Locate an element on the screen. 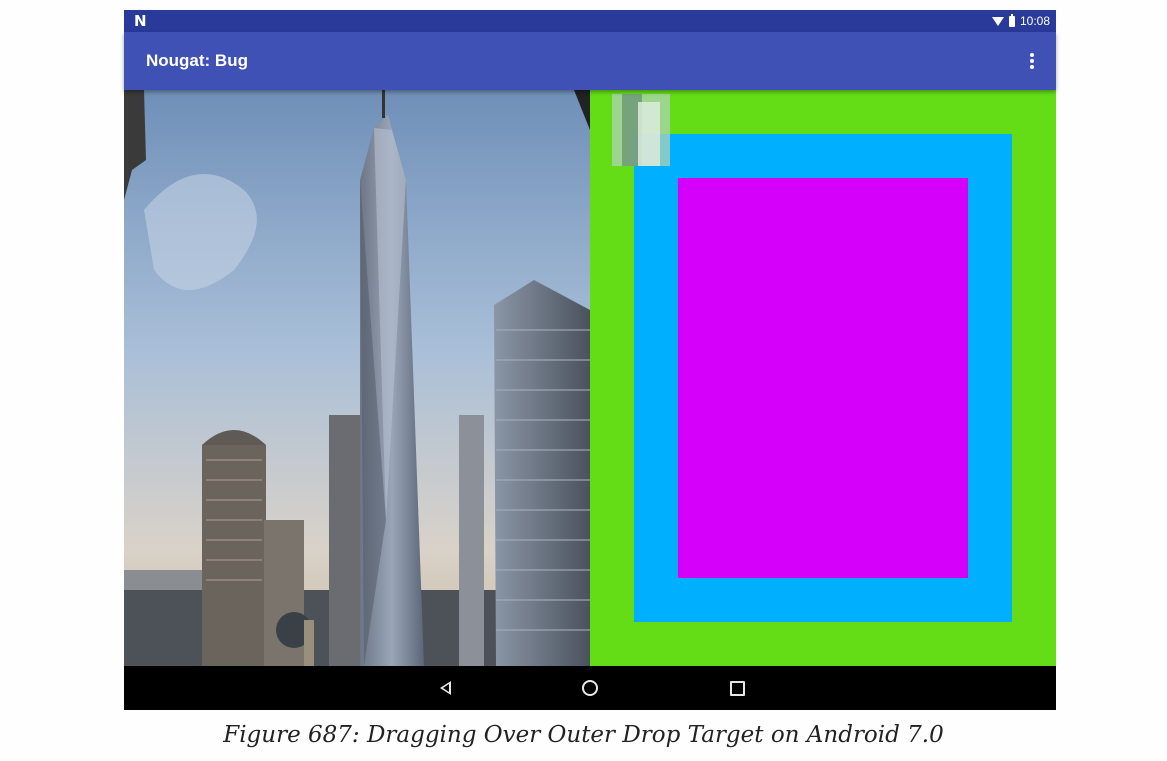  more-vert-icon is located at coordinates (1032, 61).